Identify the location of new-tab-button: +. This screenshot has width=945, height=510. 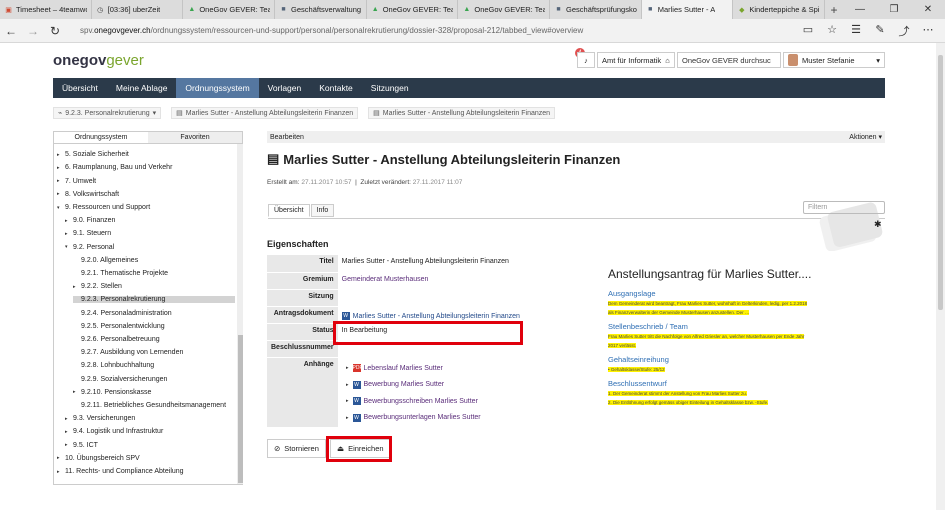
(834, 9).